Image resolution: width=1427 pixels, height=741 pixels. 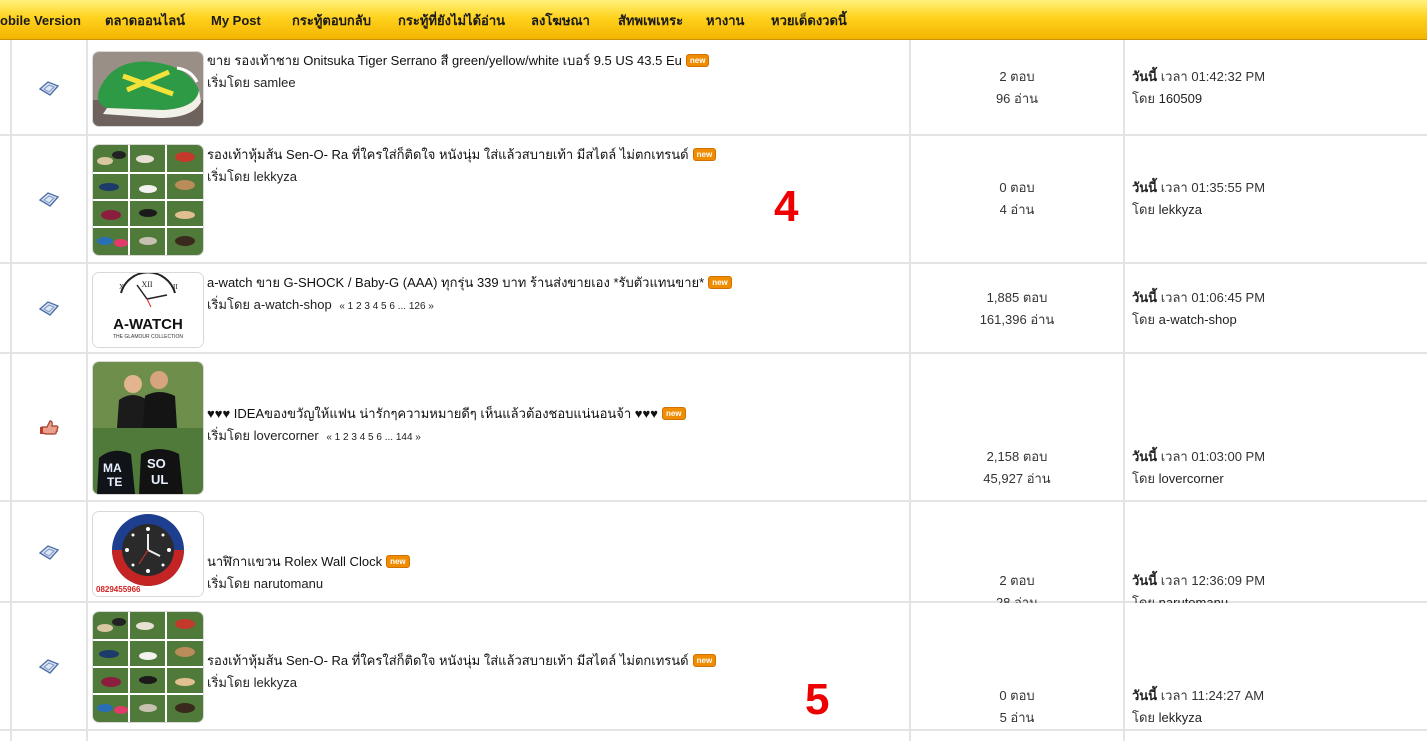 I want to click on thumb-brand-subtext: THE GLAMOUR COLLECTION, so click(x=147, y=337).